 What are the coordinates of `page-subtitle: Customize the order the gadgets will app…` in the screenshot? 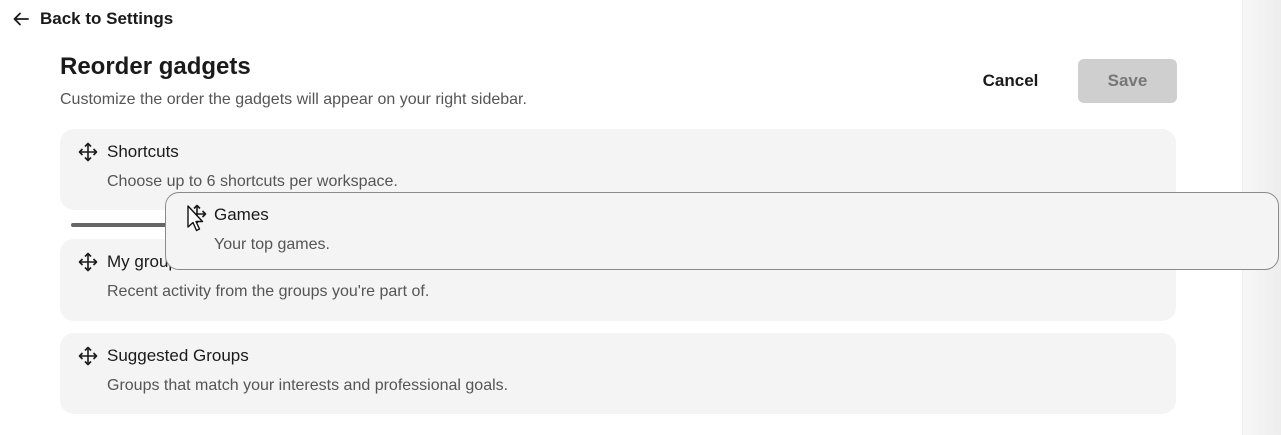 It's located at (293, 99).